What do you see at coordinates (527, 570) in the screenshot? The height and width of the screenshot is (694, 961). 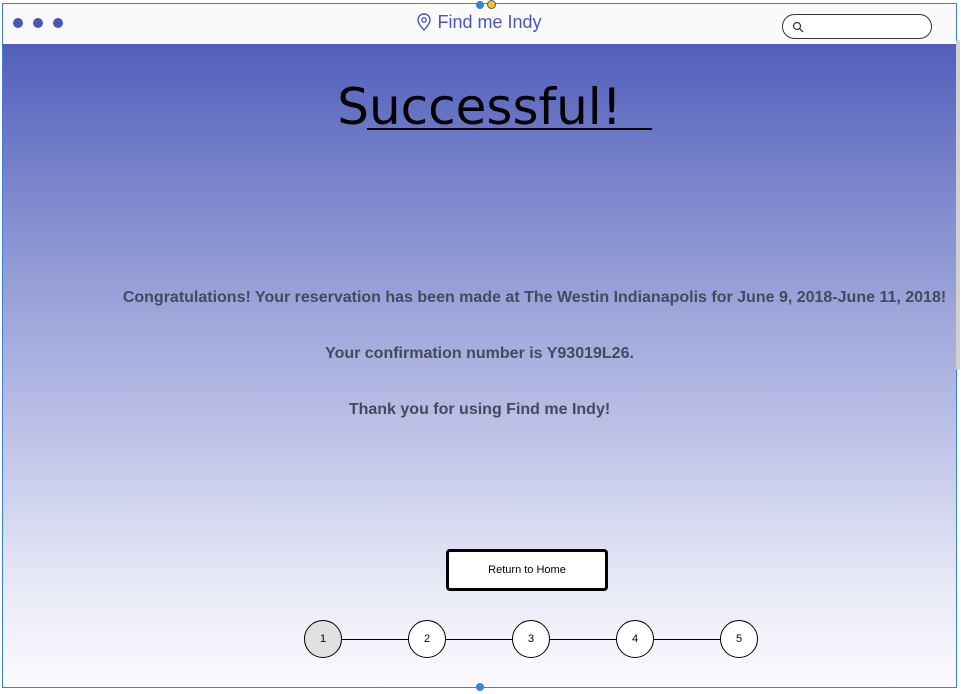 I see `return-home-button: Return to Home` at bounding box center [527, 570].